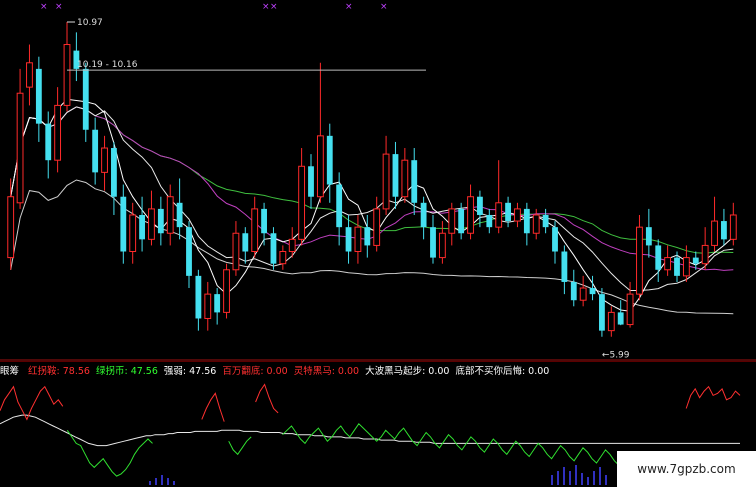  What do you see at coordinates (326, 371) in the screenshot?
I see `legend-item: 灵特黑马: 0.00` at bounding box center [326, 371].